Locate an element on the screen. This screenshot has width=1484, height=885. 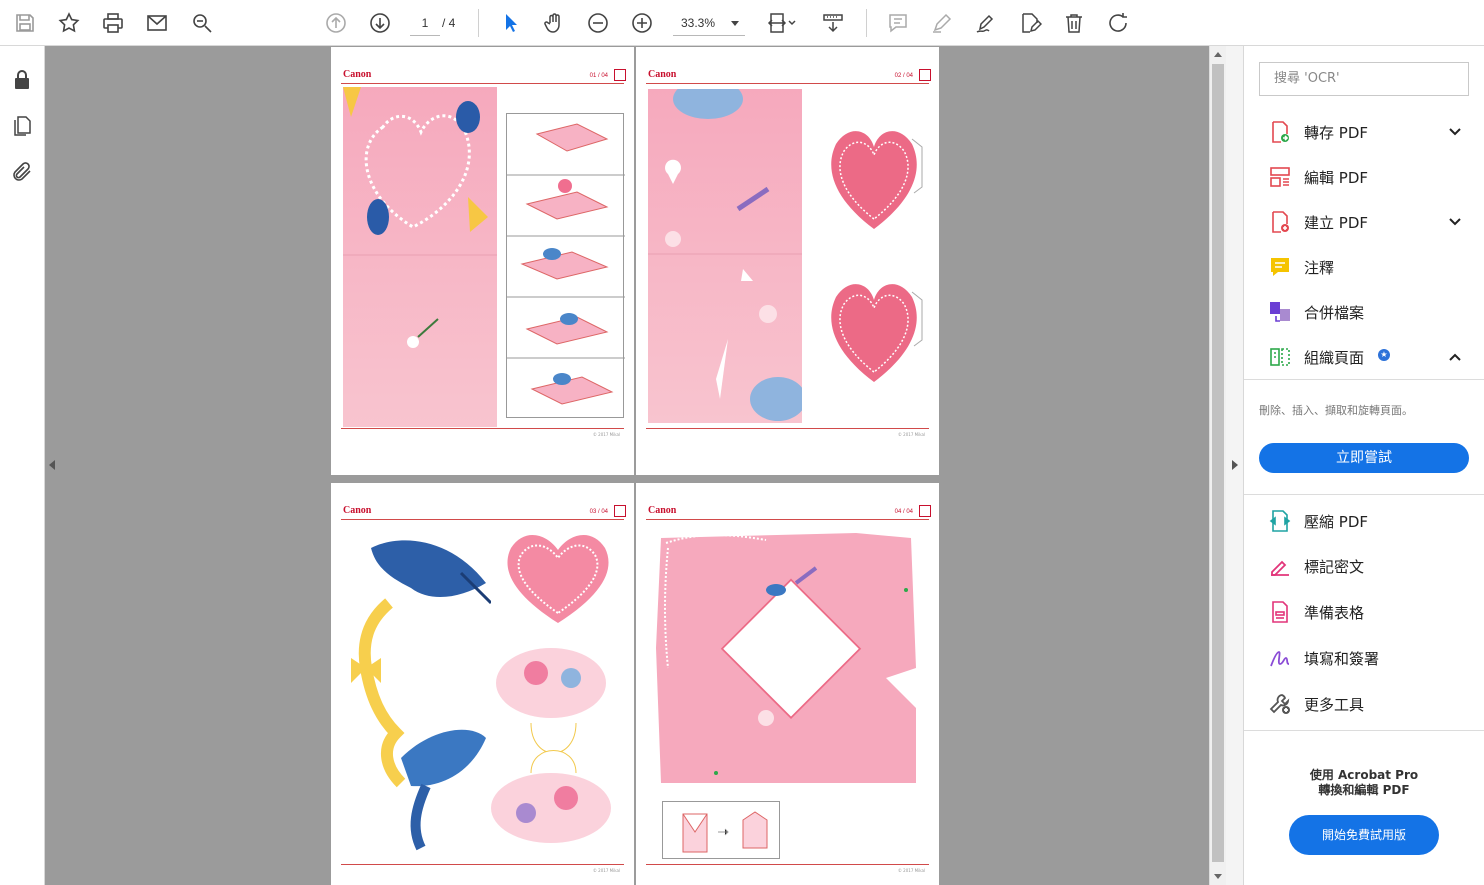
create-pdf-icon is located at coordinates (1280, 222).